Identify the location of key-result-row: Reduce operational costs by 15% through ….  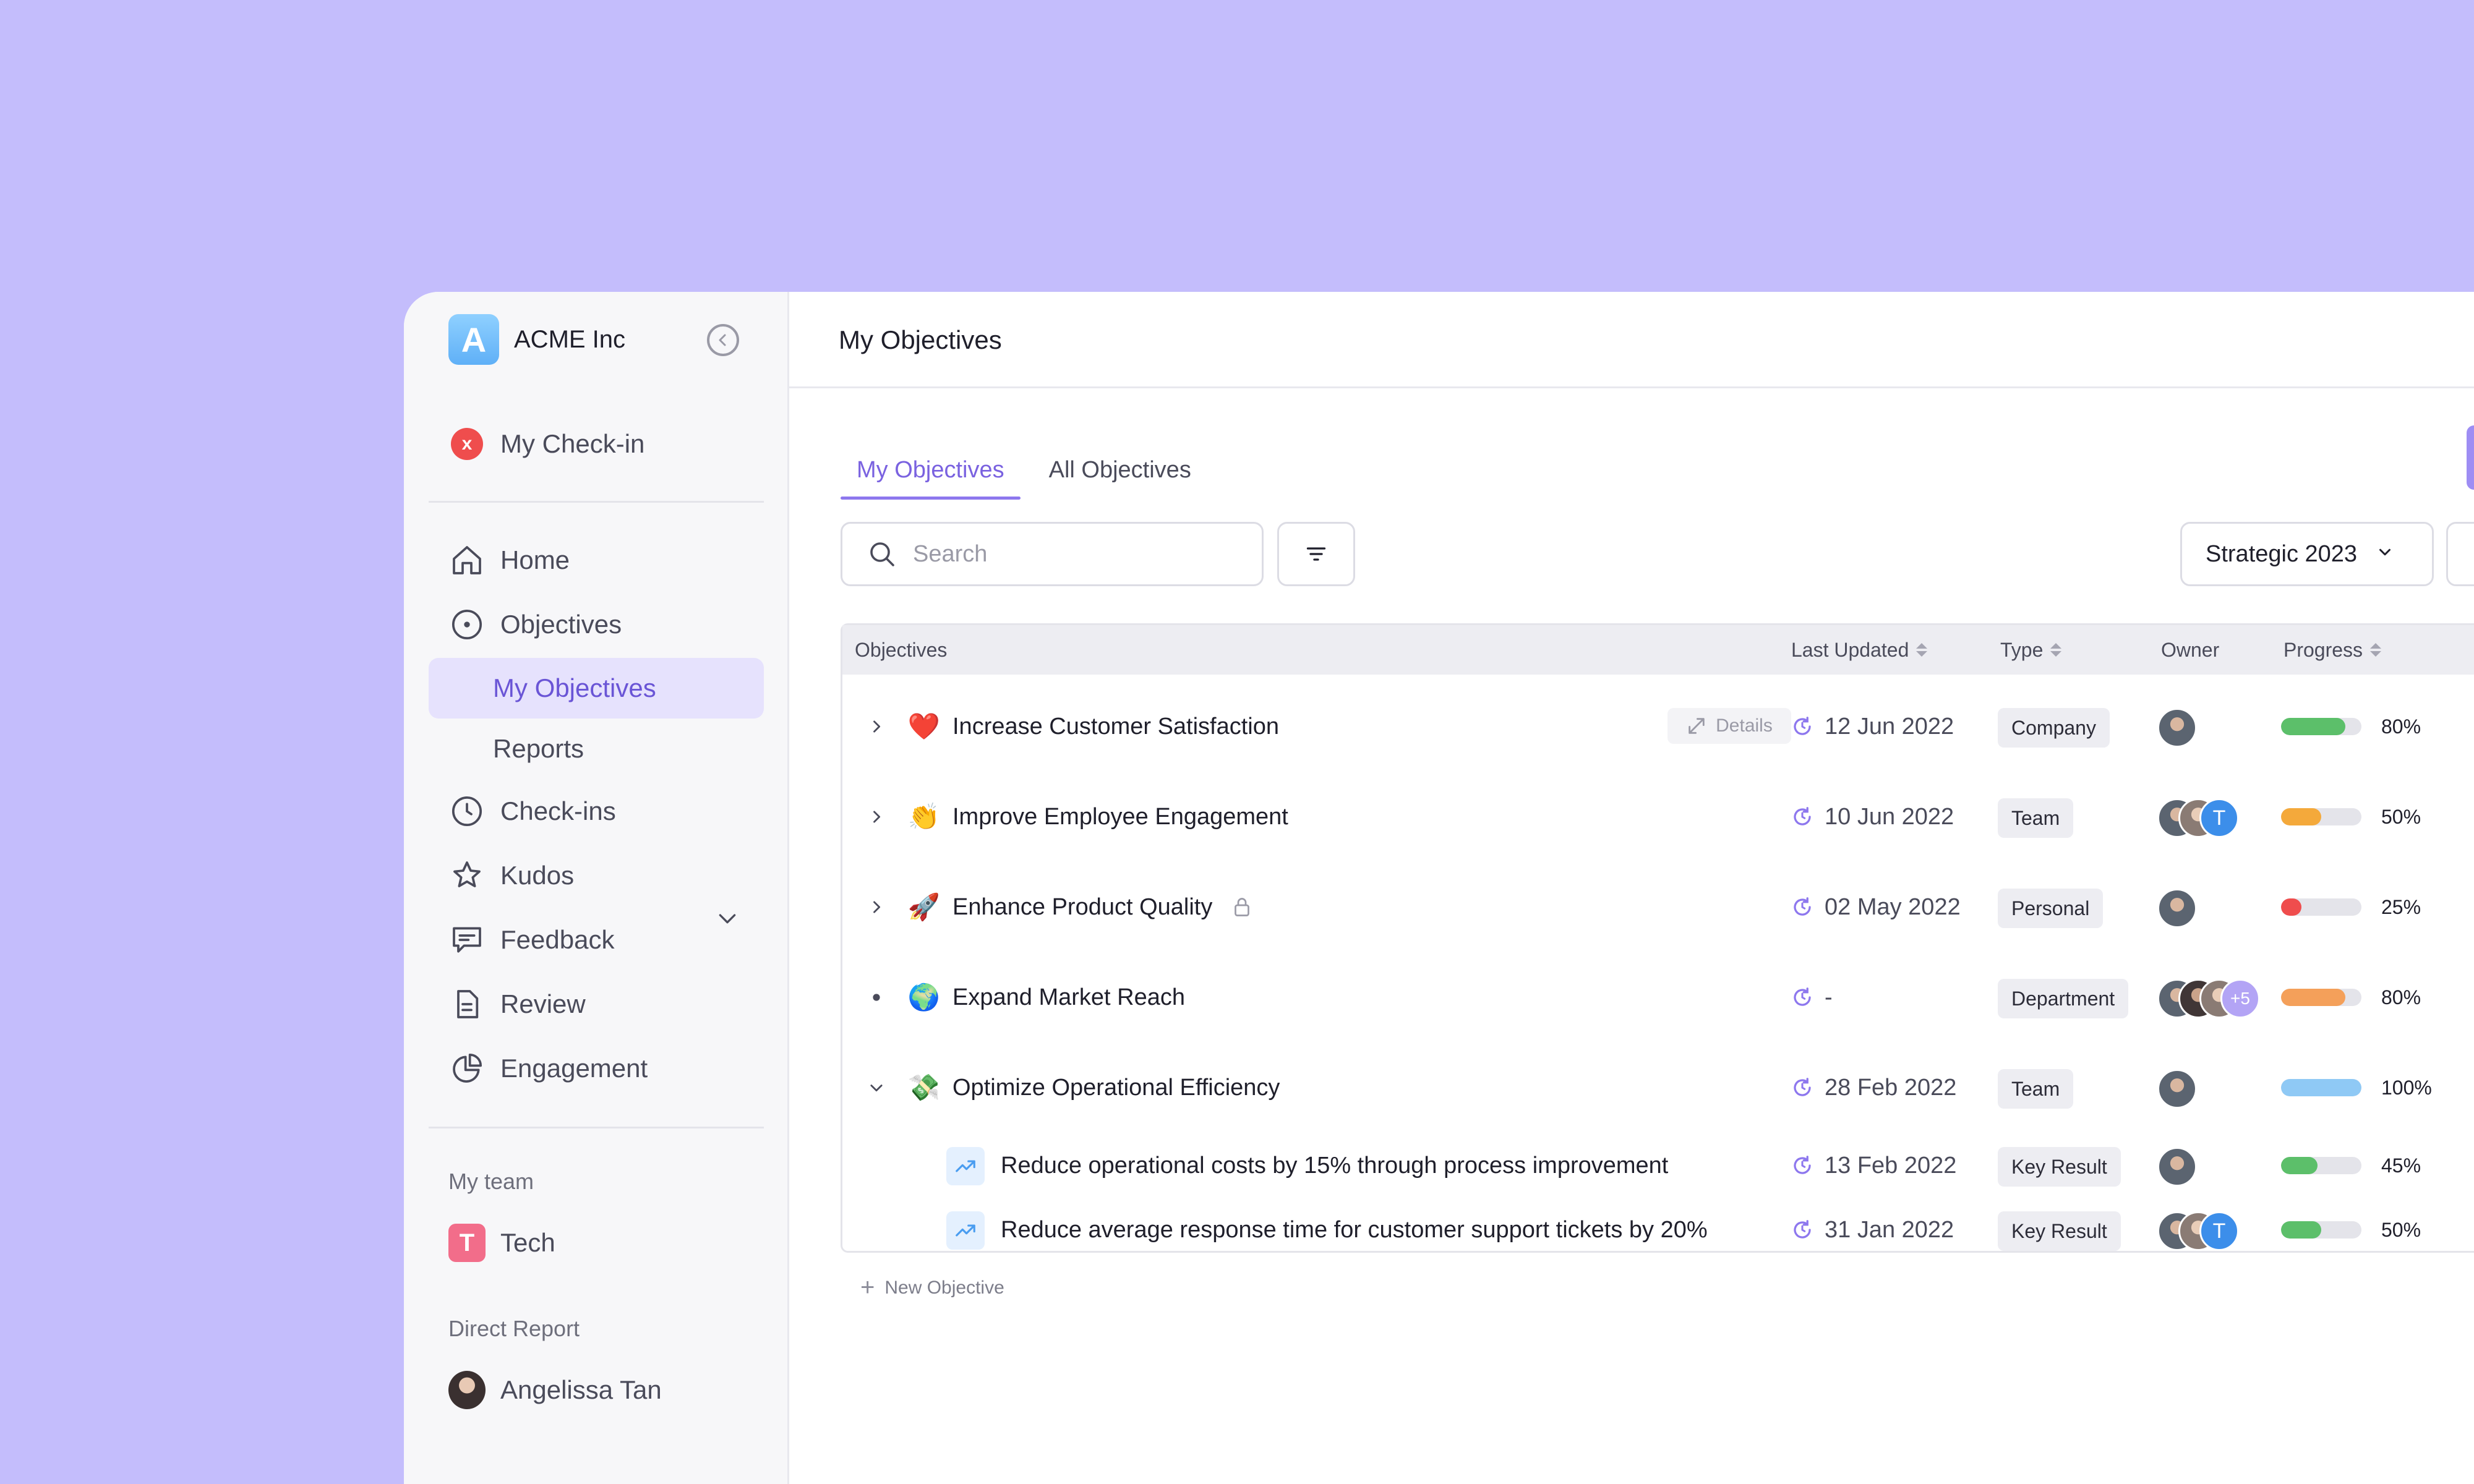
(1658, 1165).